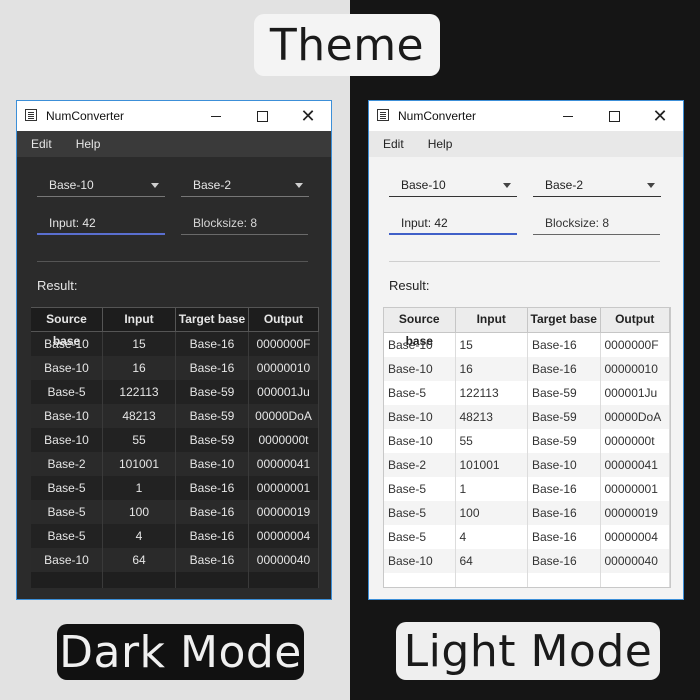 This screenshot has height=700, width=700. Describe the element at coordinates (492, 393) in the screenshot. I see `cell-input: 122113` at that location.